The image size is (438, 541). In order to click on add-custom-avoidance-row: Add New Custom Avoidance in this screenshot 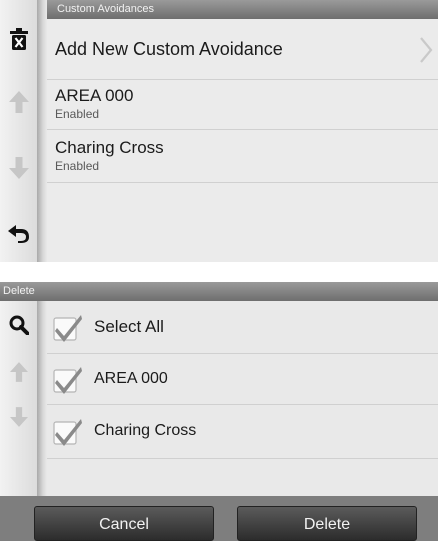, I will do `click(242, 49)`.